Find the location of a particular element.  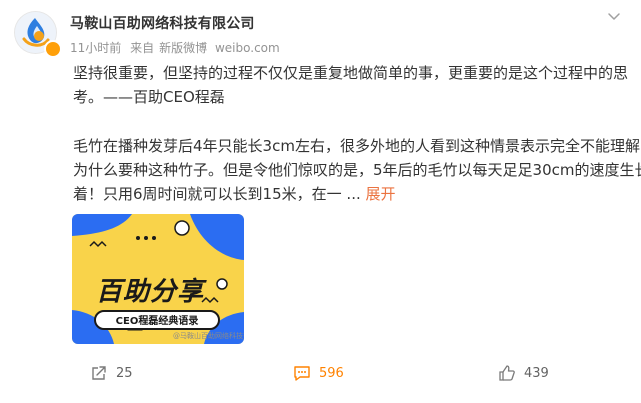

author-name: 马鞍山百助网络科技有限公司 is located at coordinates (162, 23).